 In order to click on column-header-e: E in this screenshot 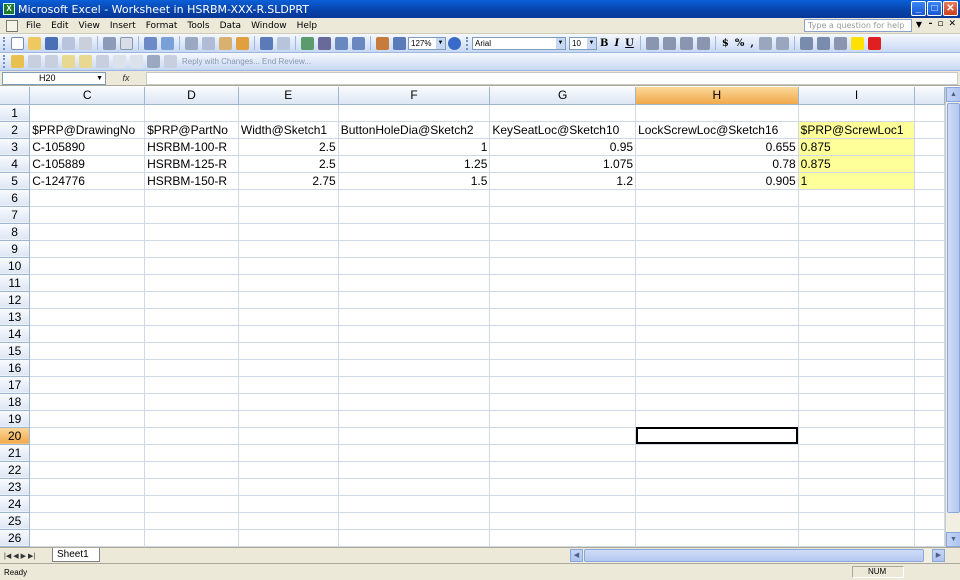, I will do `click(288, 96)`.